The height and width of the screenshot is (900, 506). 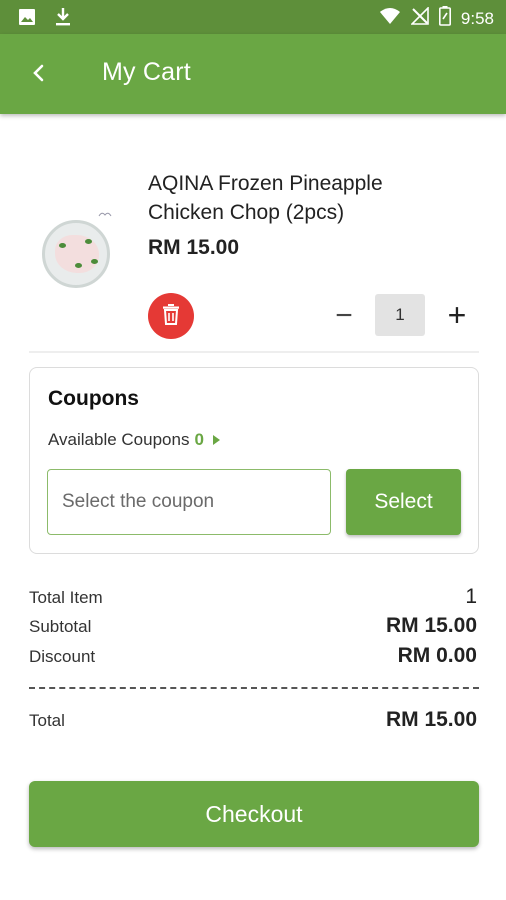 I want to click on product-image, so click(x=76, y=254).